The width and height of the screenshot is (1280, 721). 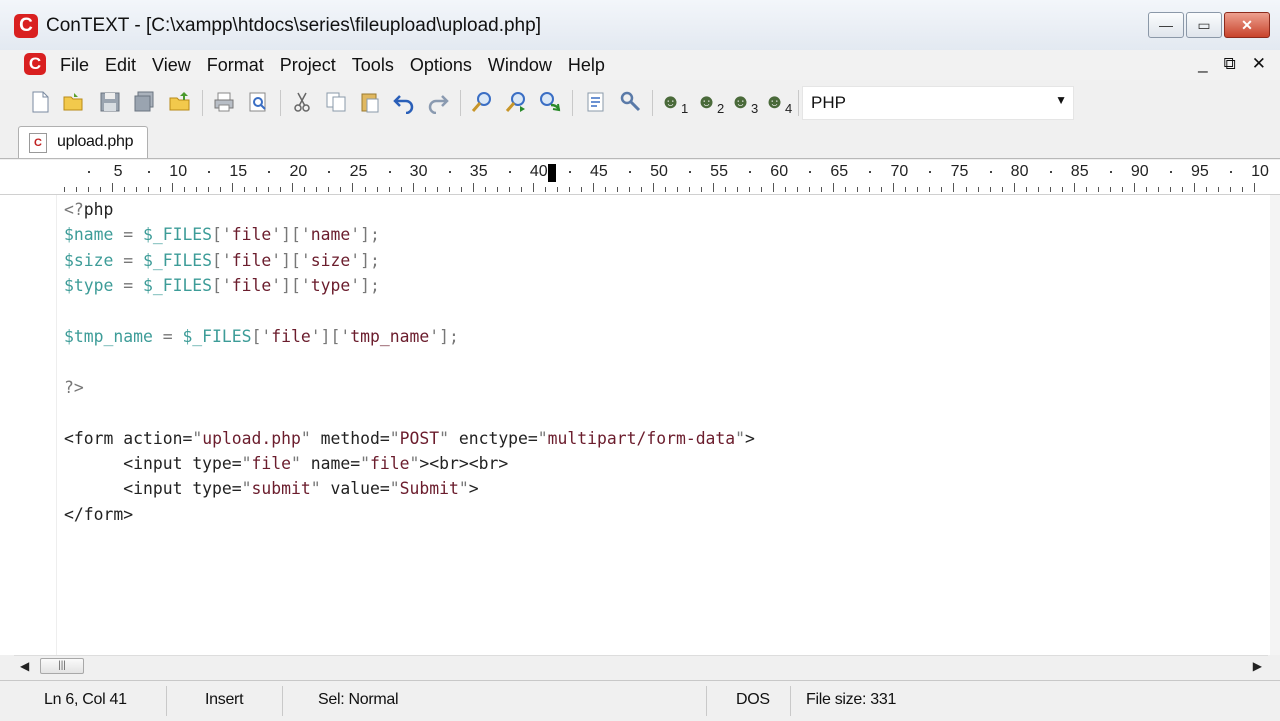 I want to click on horizontal-scrollbar: ◀ ||| ▶, so click(x=641, y=665).